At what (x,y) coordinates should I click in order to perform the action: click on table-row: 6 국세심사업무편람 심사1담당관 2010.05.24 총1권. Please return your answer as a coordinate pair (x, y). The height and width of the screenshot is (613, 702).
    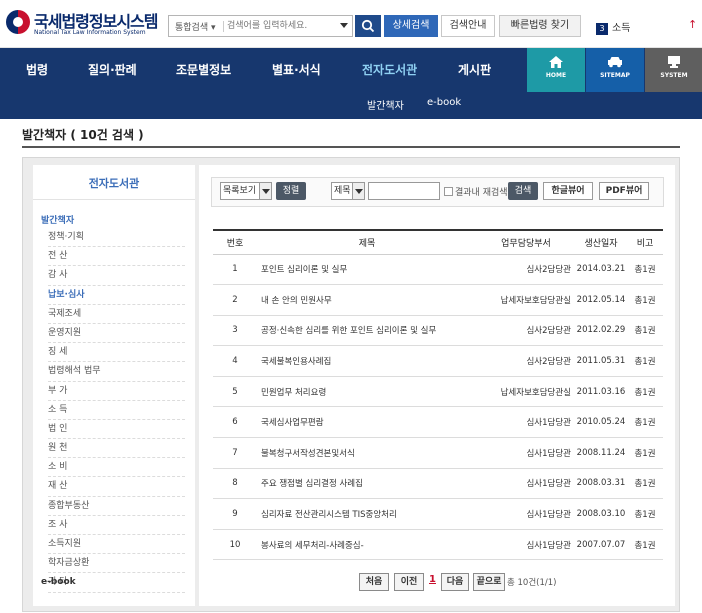
    Looking at the image, I should click on (438, 422).